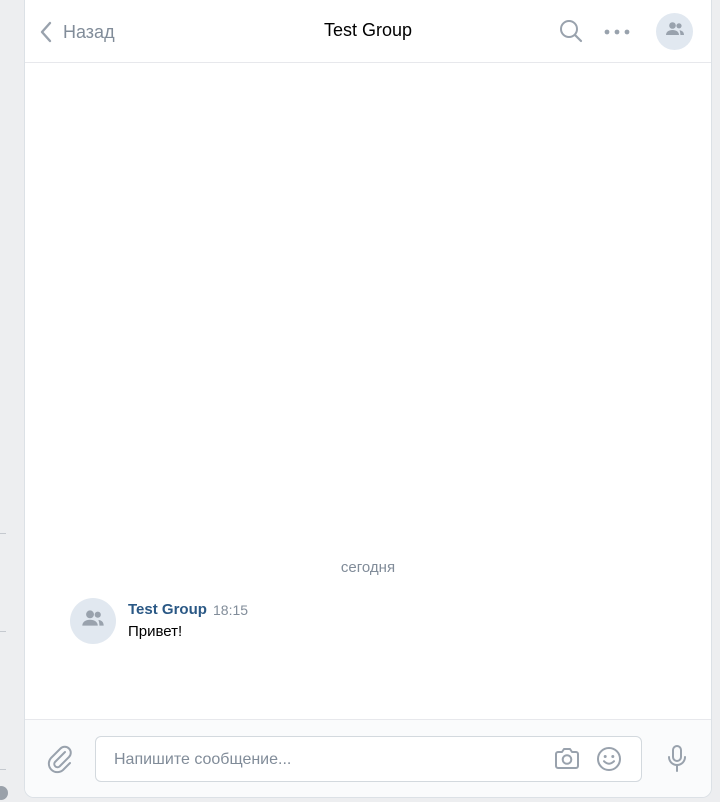  Describe the element at coordinates (155, 631) in the screenshot. I see `message-text: Привет!` at that location.